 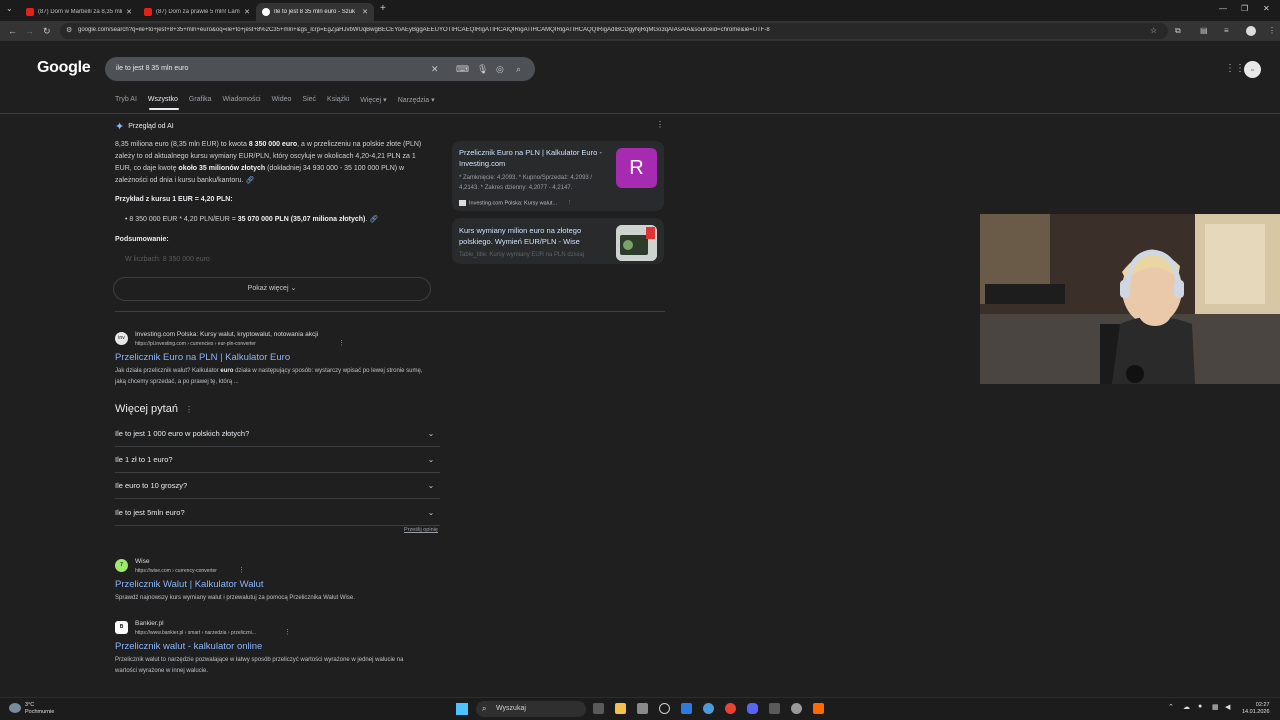 I want to click on tab-dom-video: (87) Dom za prawie 5 mln! Lam ✕, so click(x=197, y=12).